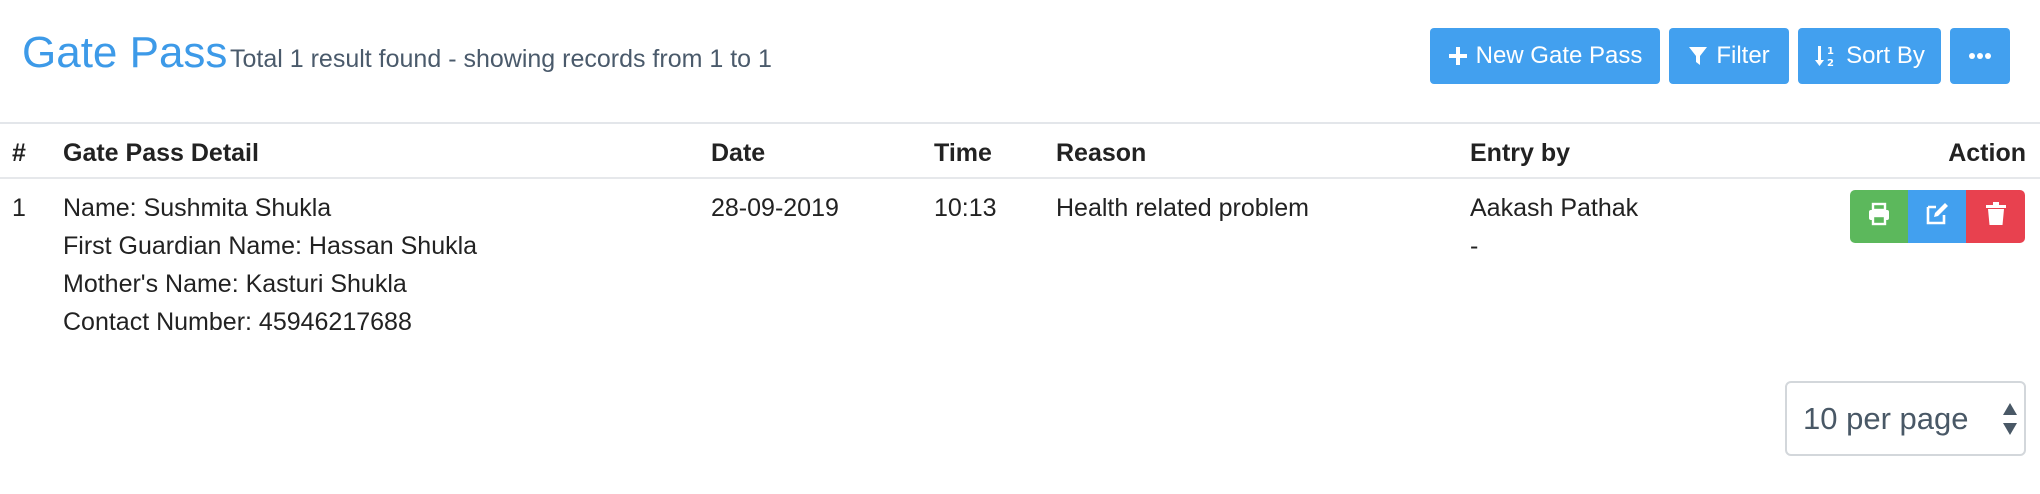 The image size is (2040, 494). I want to click on row-time: 10:13, so click(965, 208).